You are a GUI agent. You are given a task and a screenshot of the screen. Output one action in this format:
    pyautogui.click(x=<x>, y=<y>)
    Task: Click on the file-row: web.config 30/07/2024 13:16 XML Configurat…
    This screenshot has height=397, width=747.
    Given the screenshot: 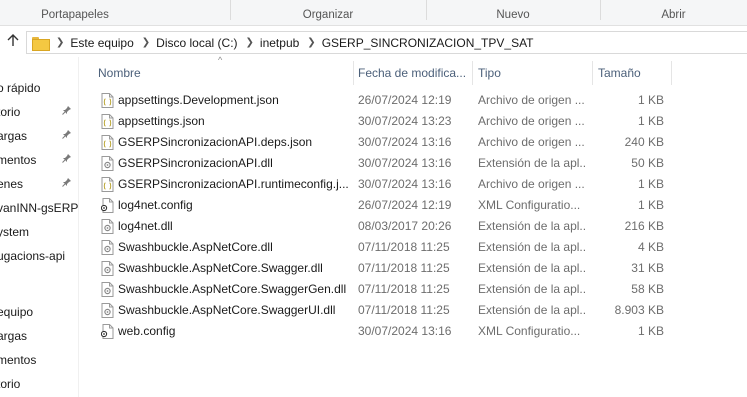 What is the action you would take?
    pyautogui.click(x=380, y=331)
    